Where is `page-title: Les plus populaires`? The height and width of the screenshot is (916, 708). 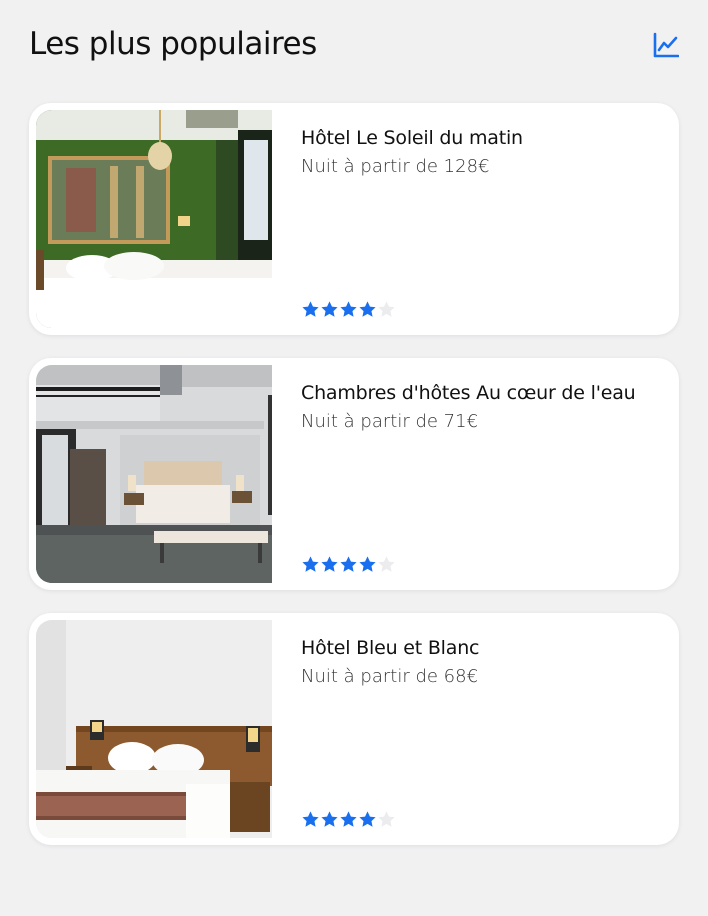 page-title: Les plus populaires is located at coordinates (173, 44).